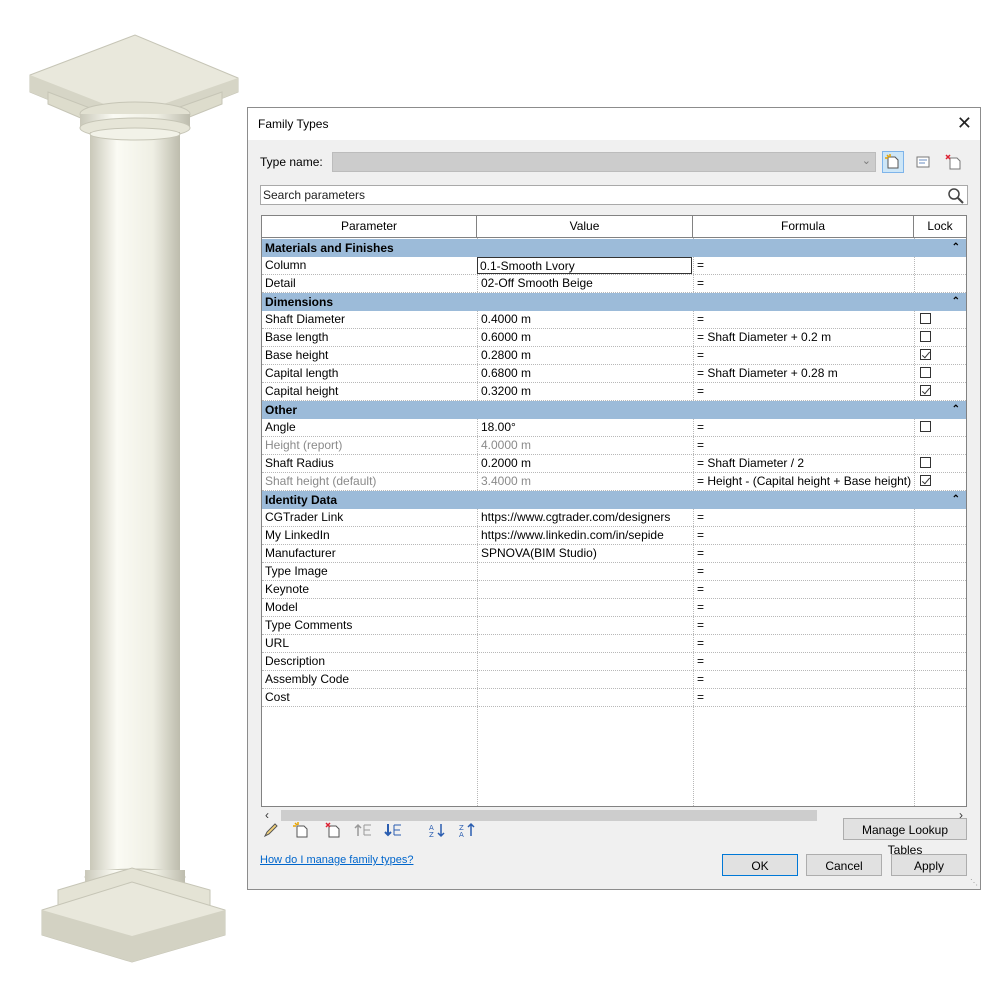 The image size is (990, 990). I want to click on move-down-button, so click(393, 830).